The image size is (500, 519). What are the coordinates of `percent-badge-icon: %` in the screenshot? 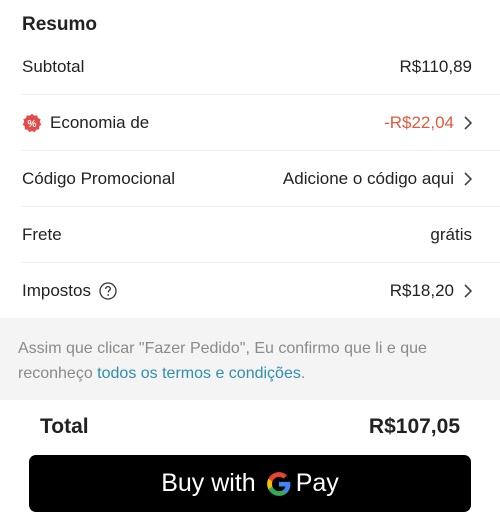 It's located at (32, 122).